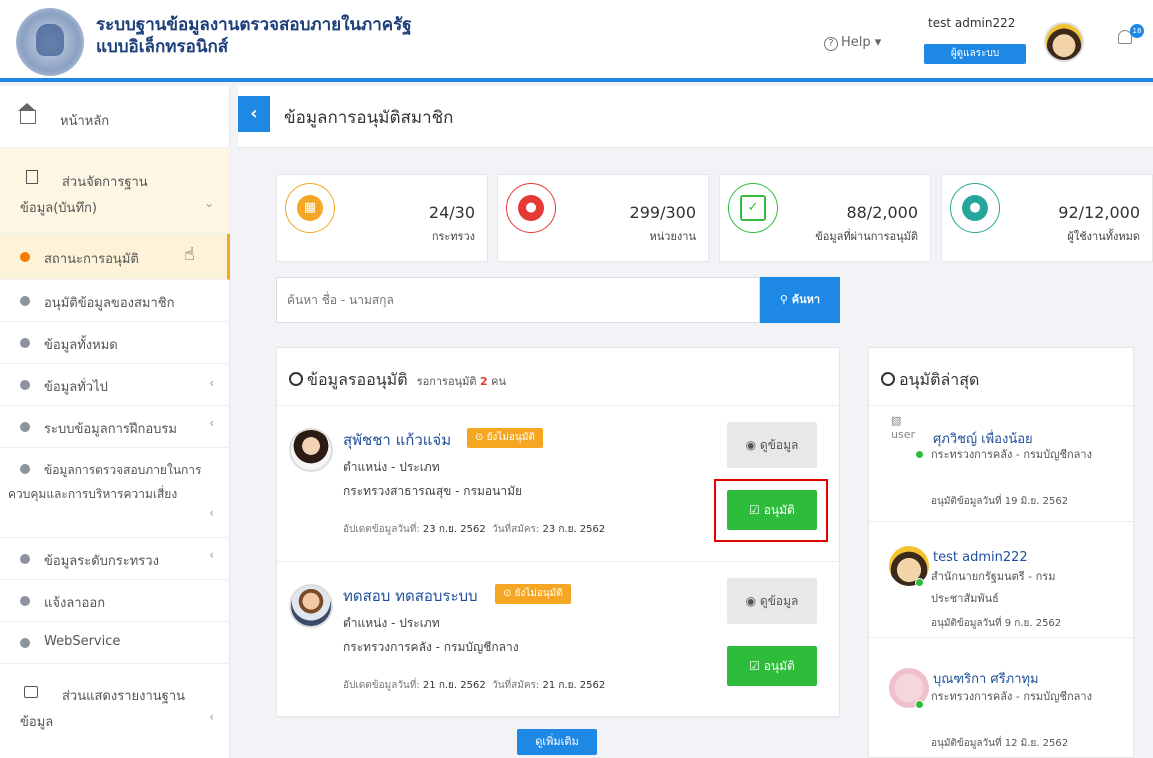  Describe the element at coordinates (1131, 36) in the screenshot. I see `notification-bell: 18` at that location.